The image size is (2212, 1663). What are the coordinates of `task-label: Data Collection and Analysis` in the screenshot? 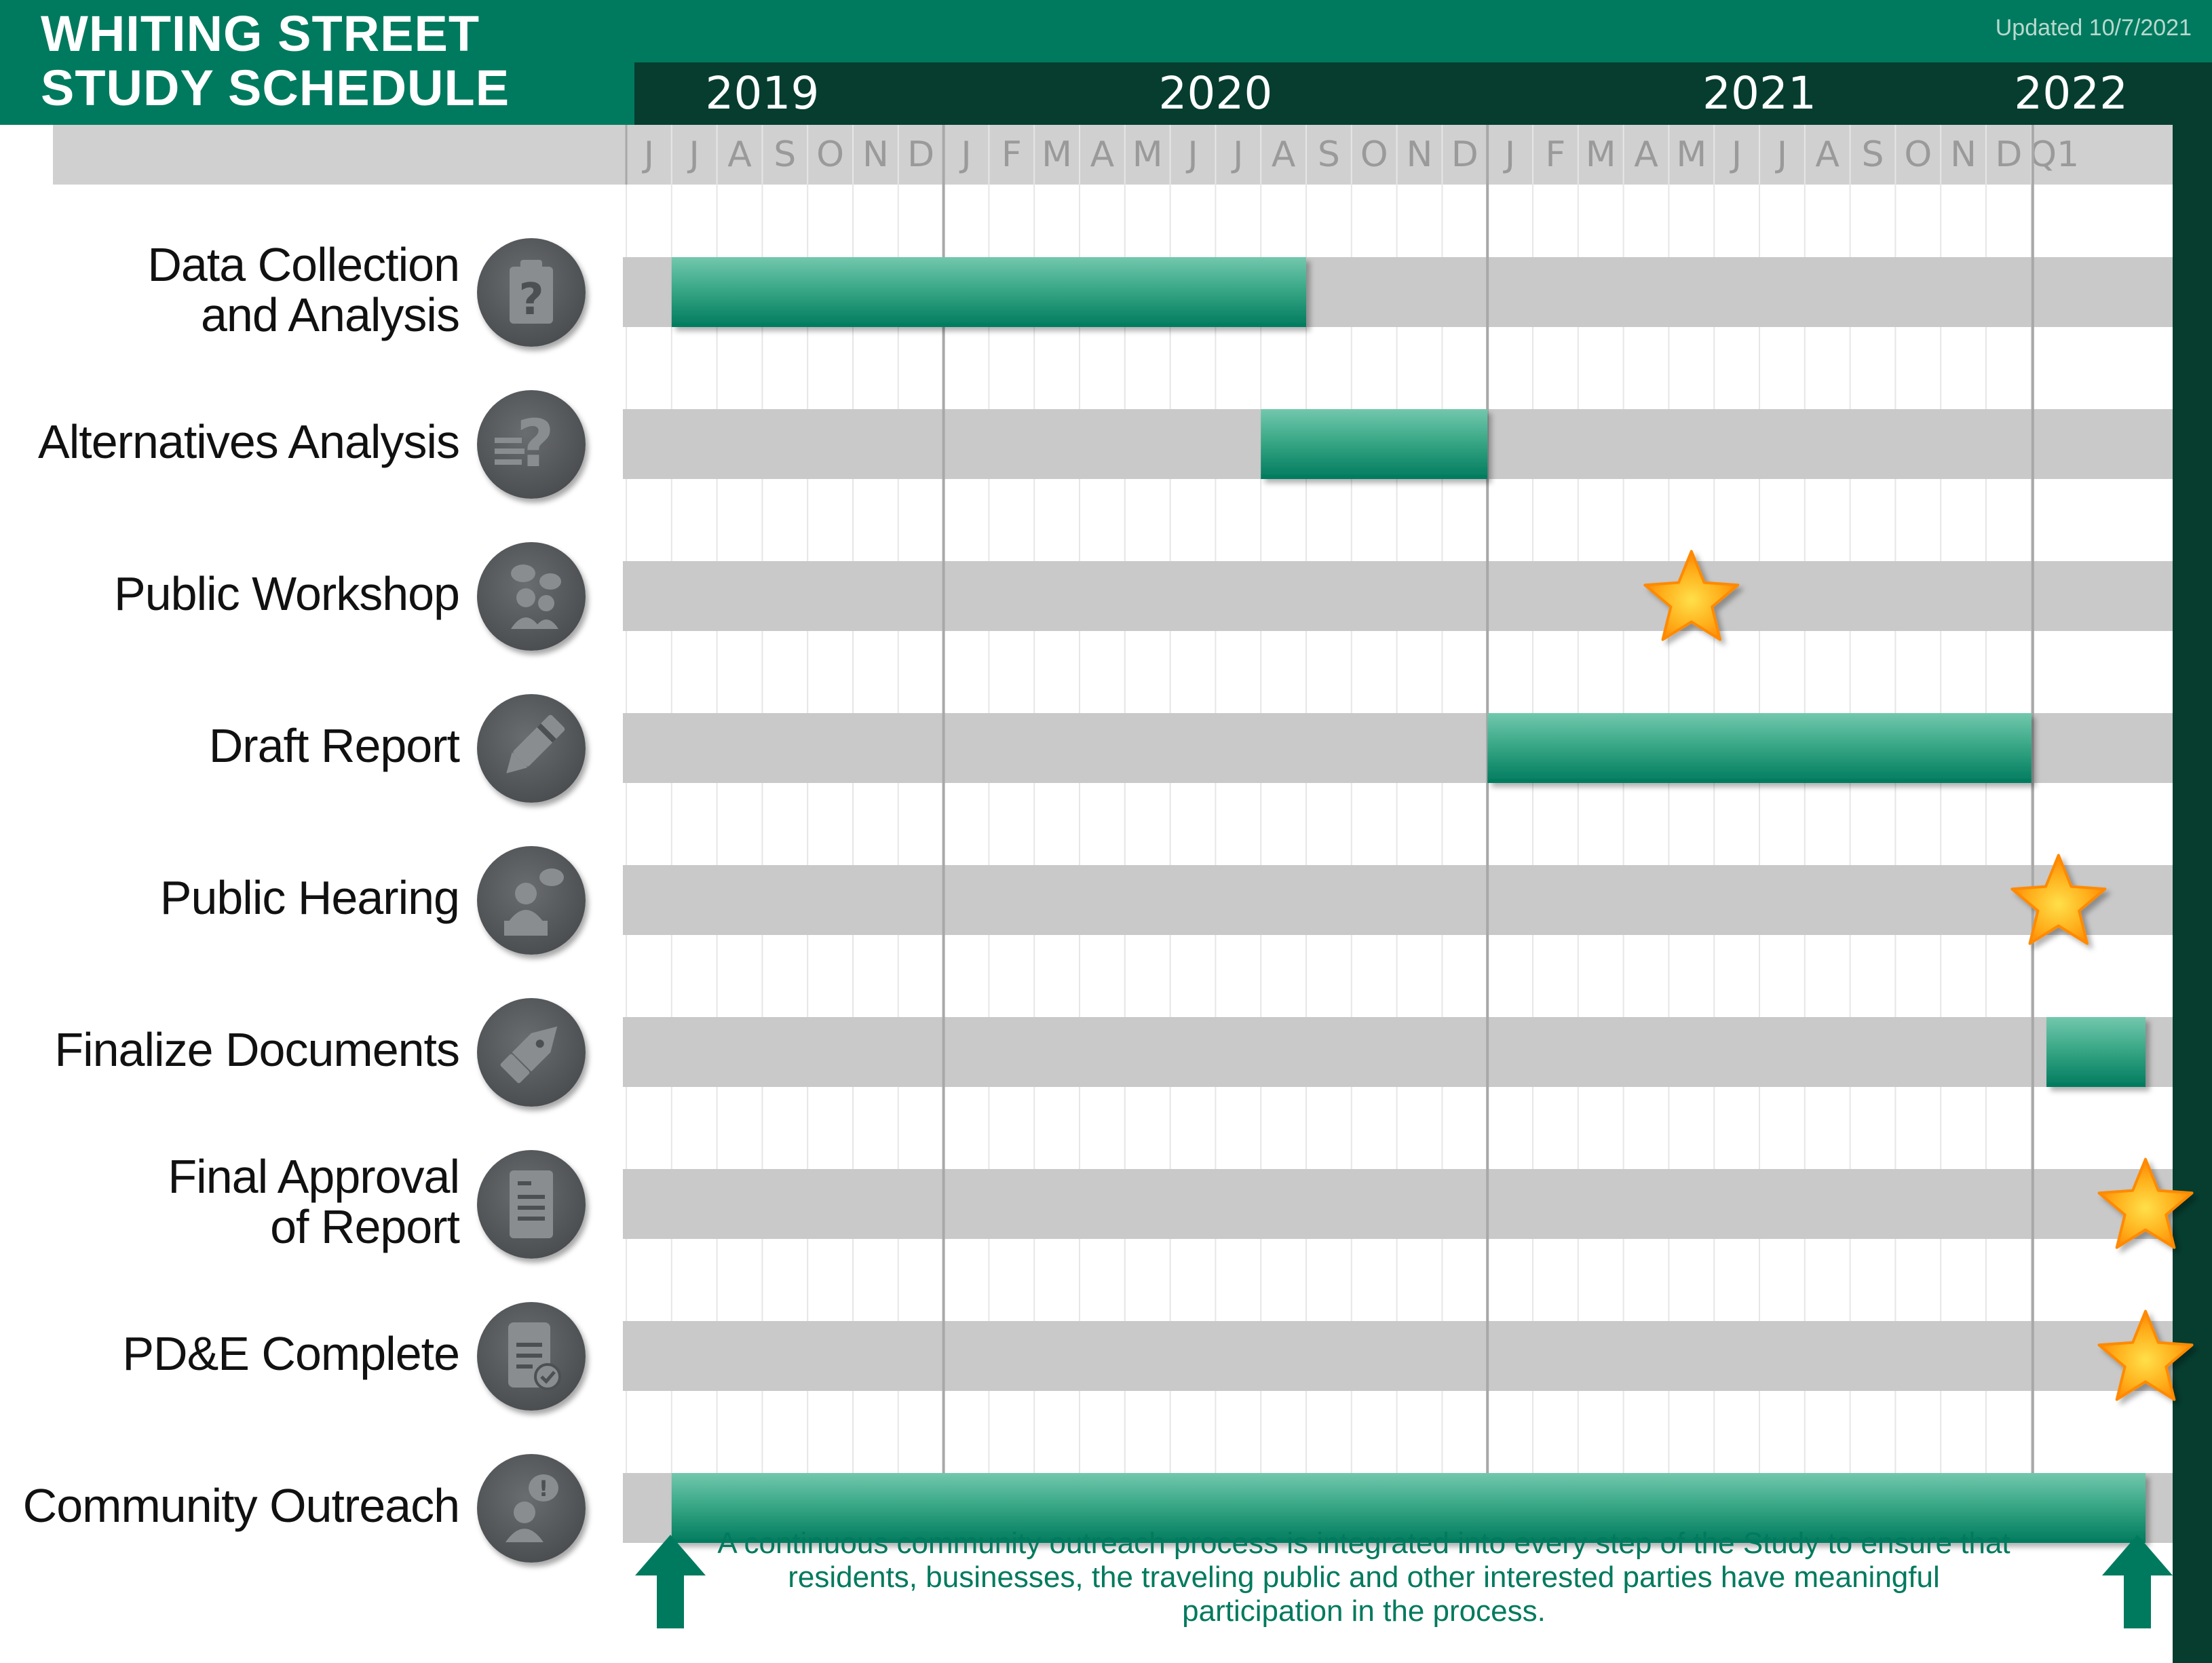 It's located at (303, 289).